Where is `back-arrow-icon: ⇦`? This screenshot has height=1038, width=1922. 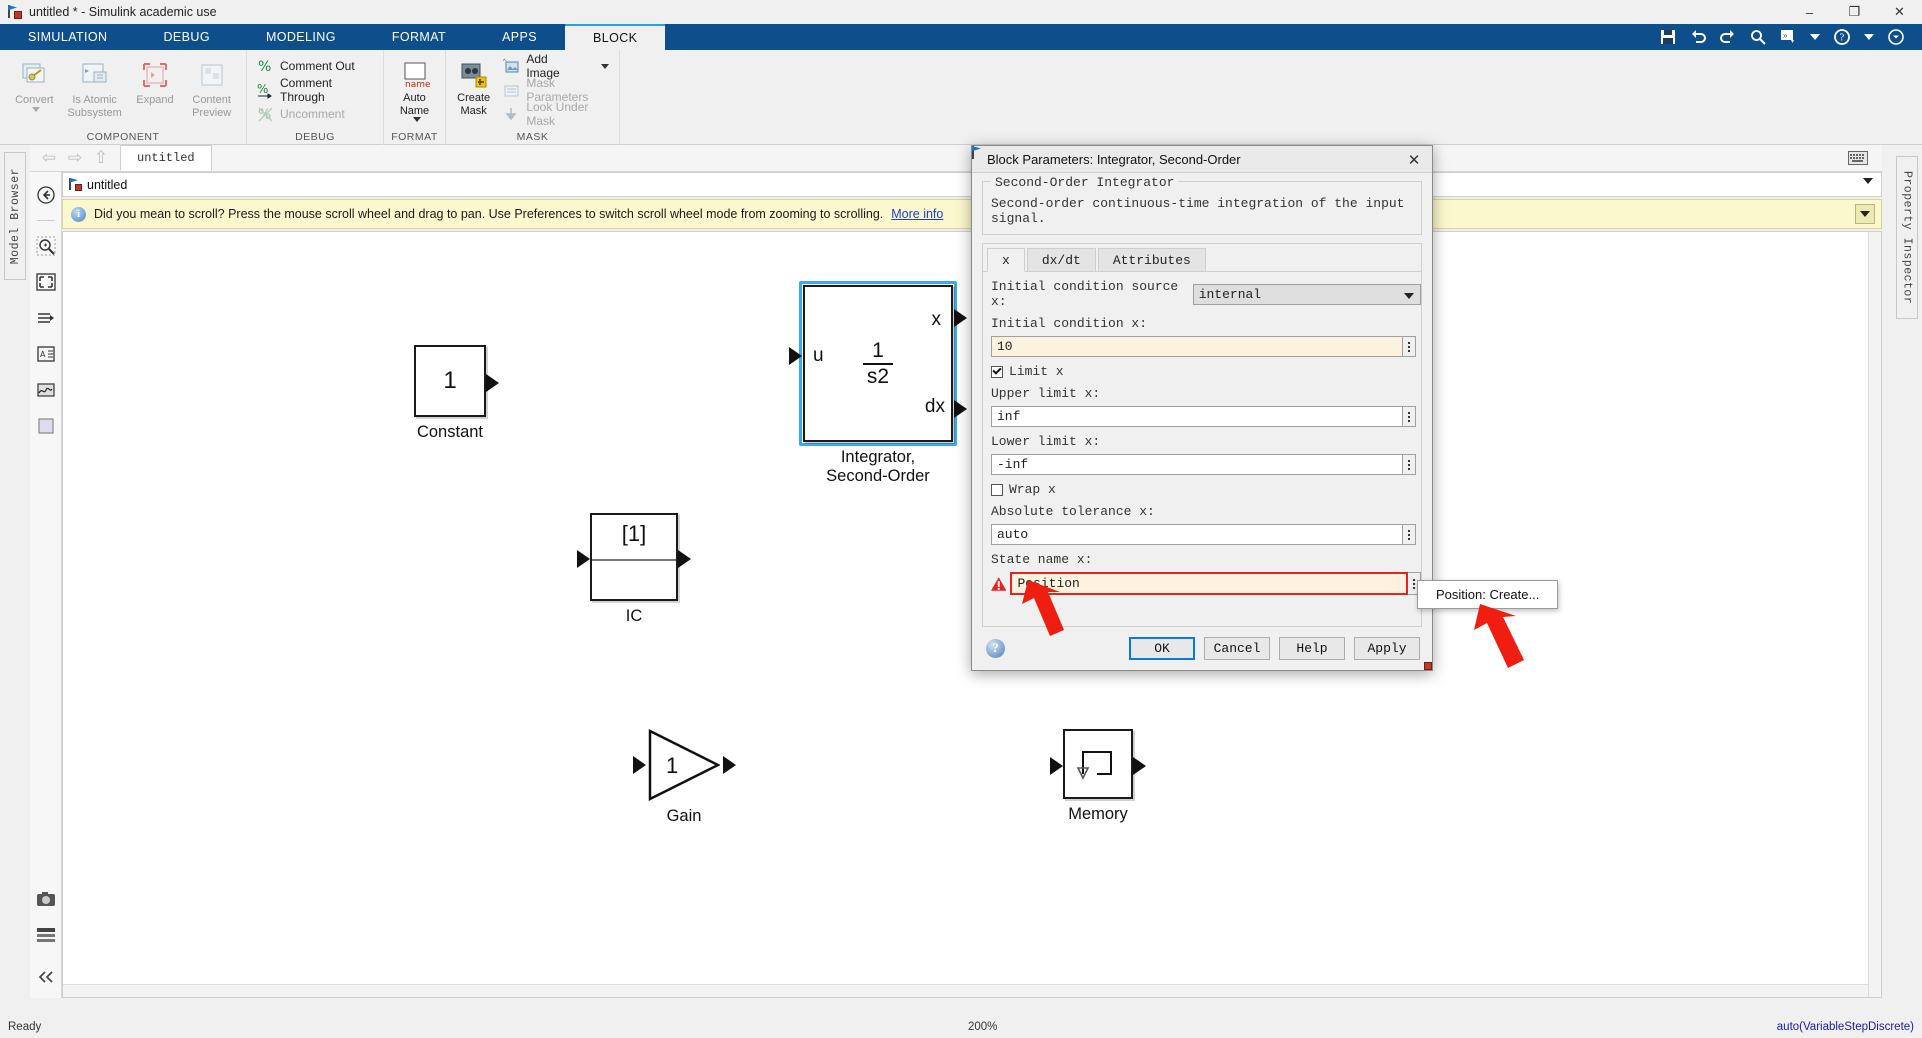
back-arrow-icon: ⇦ is located at coordinates (49, 158).